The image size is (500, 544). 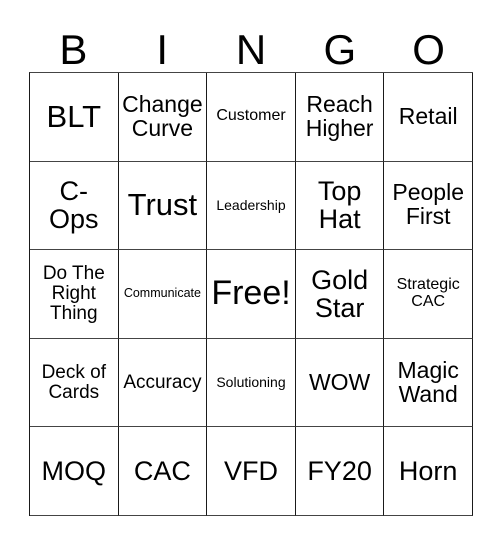 I want to click on bingo-cell-r5c5: Horn, so click(x=428, y=471).